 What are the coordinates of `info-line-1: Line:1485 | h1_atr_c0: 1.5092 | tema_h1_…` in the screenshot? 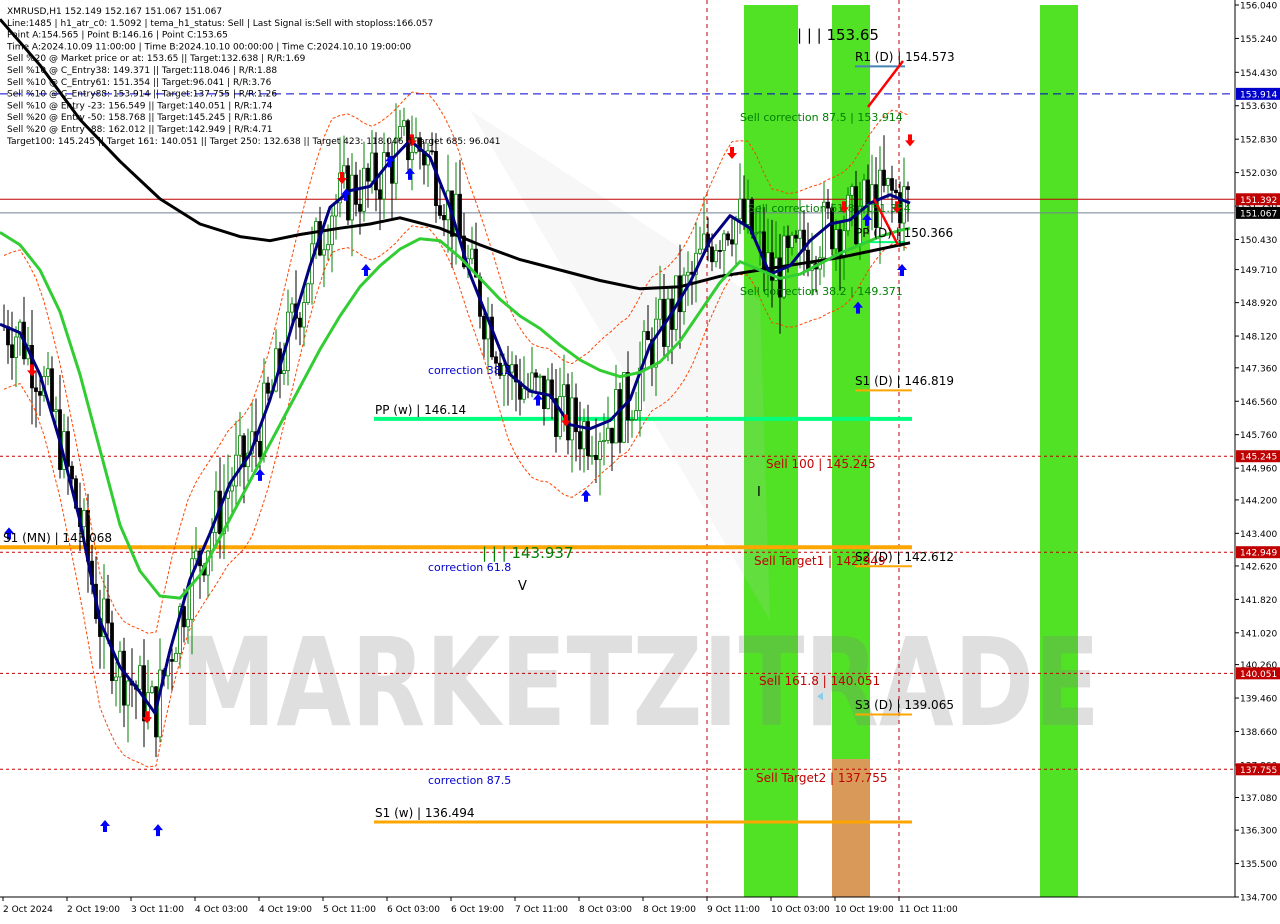 It's located at (220, 24).